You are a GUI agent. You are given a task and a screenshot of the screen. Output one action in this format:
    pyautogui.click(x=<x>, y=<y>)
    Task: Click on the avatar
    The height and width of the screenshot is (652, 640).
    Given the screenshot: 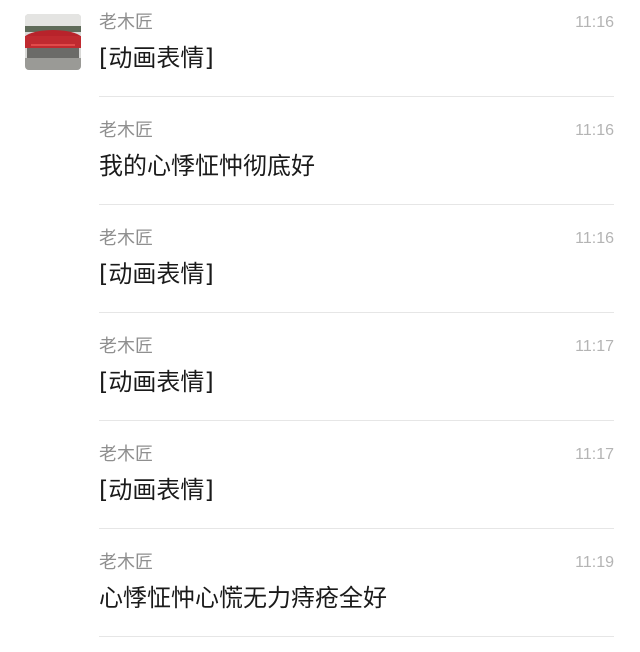 What is the action you would take?
    pyautogui.click(x=53, y=42)
    